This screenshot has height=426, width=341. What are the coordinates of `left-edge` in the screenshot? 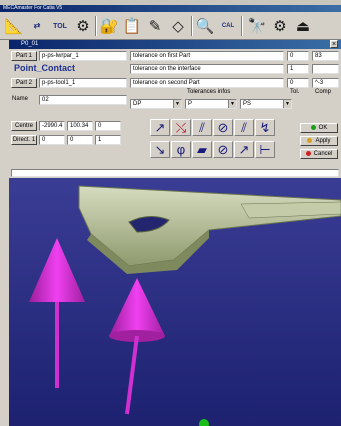 It's located at (4, 233).